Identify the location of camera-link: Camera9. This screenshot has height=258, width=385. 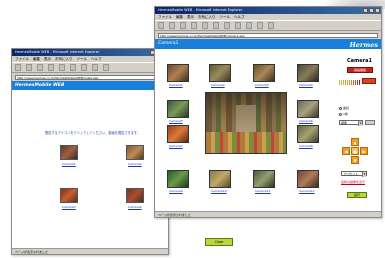
(176, 191).